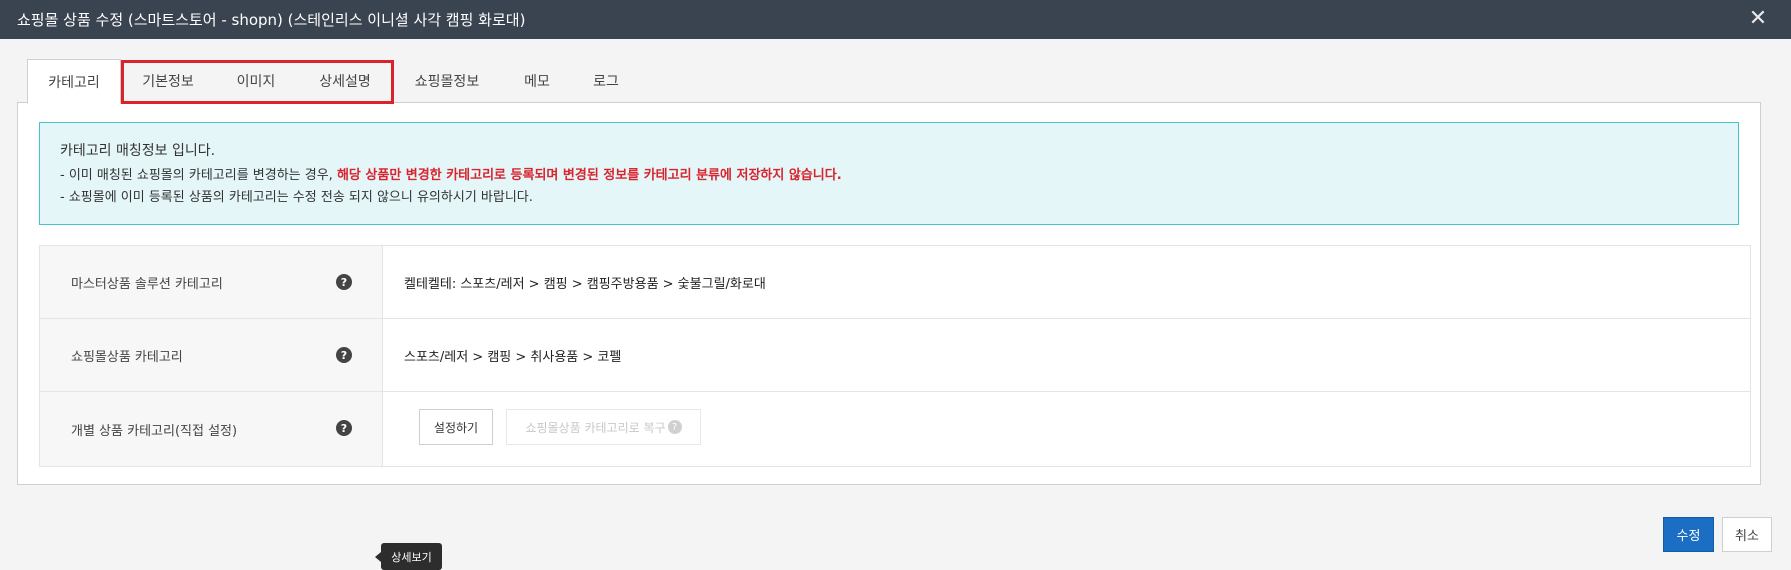 The image size is (1791, 570). What do you see at coordinates (447, 81) in the screenshot?
I see `tab-mall-info: 쇼핑몰정보` at bounding box center [447, 81].